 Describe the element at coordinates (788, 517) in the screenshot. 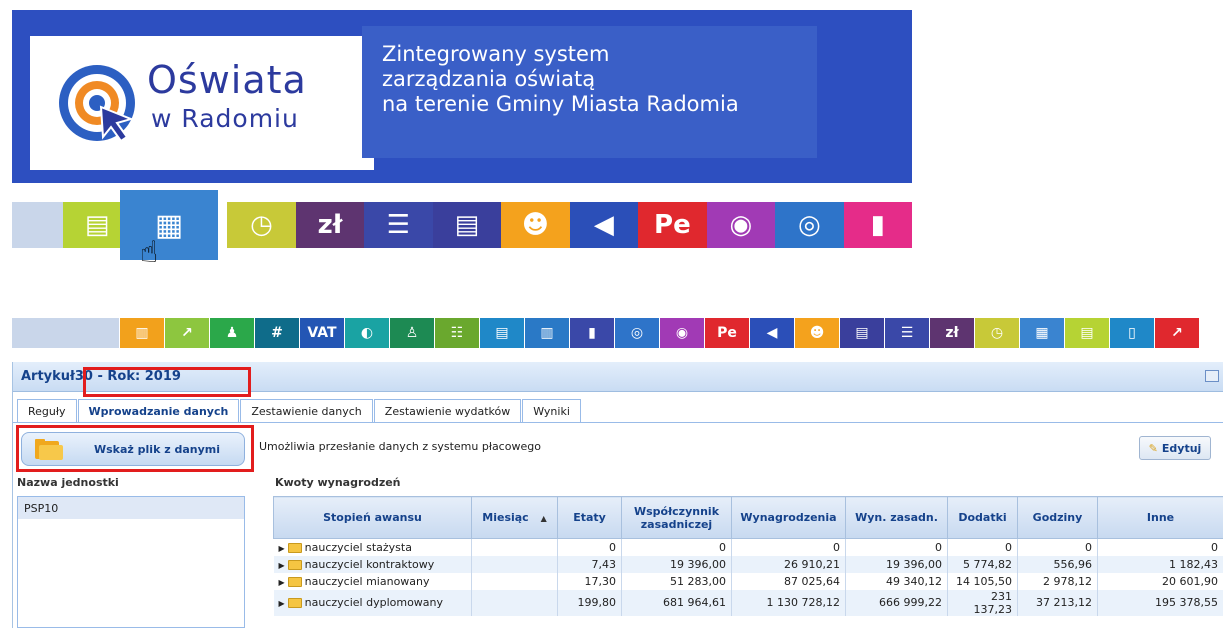

I see `col-header-salaries: Wynagrodzenia` at that location.